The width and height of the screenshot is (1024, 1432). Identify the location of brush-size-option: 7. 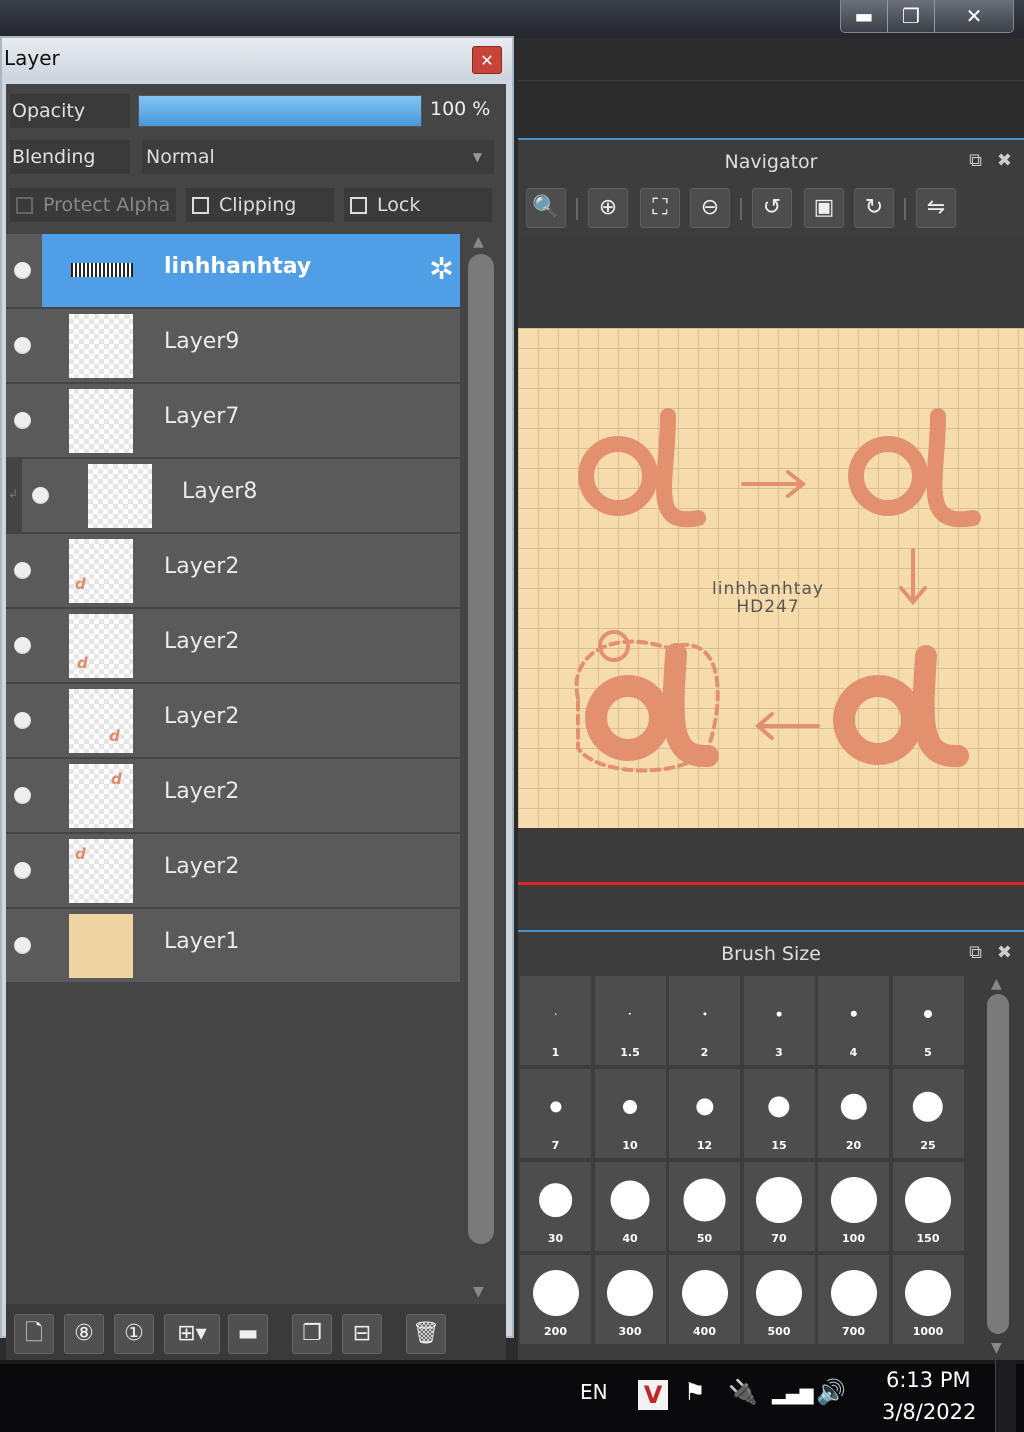
(555, 1113).